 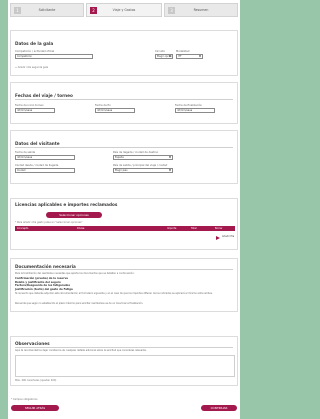 I want to click on step-solicitante: 1 Solicitante, so click(x=47, y=10).